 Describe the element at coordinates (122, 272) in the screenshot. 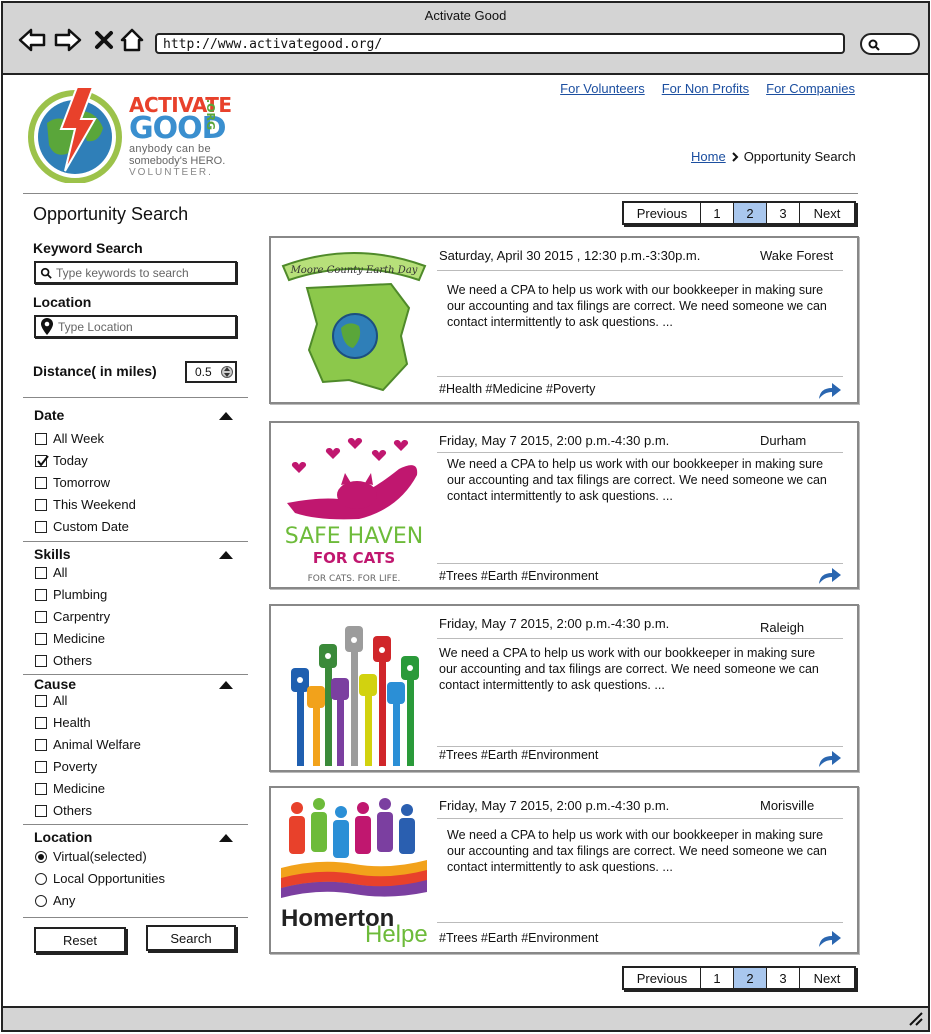

I see `keyword-search-placeholder: Type keywords to search` at that location.